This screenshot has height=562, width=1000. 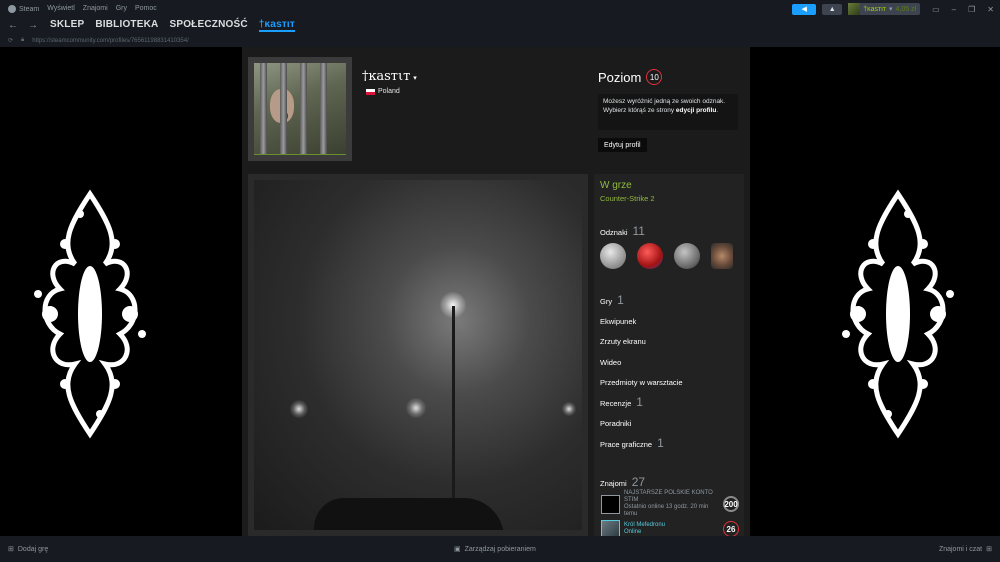 What do you see at coordinates (121, 8) in the screenshot?
I see `menu-games: Gry` at bounding box center [121, 8].